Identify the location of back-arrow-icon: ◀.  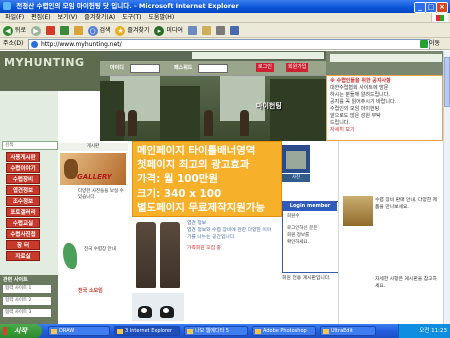
(8, 30).